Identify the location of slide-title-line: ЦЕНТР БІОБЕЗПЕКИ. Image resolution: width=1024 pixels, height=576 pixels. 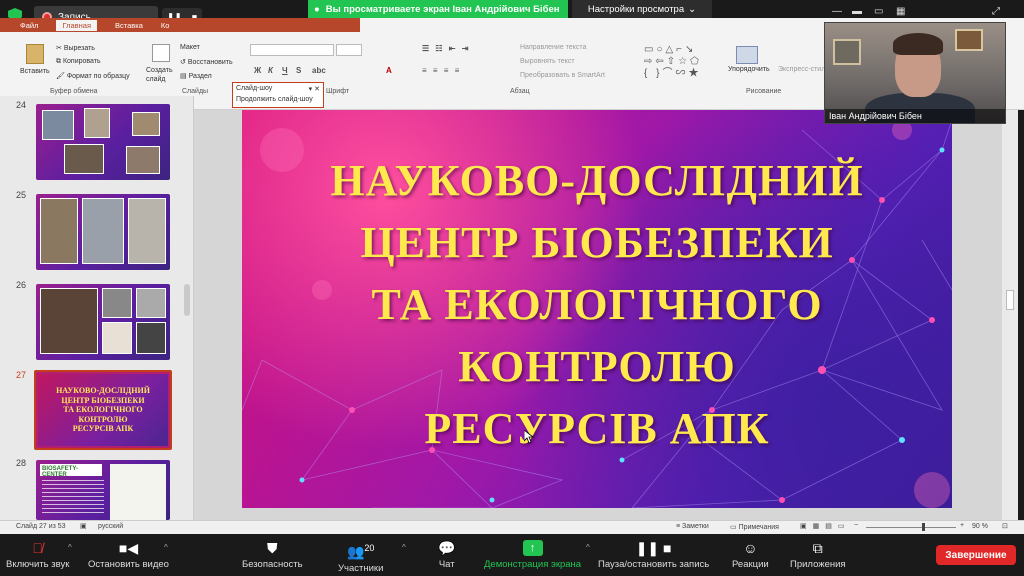
(597, 242).